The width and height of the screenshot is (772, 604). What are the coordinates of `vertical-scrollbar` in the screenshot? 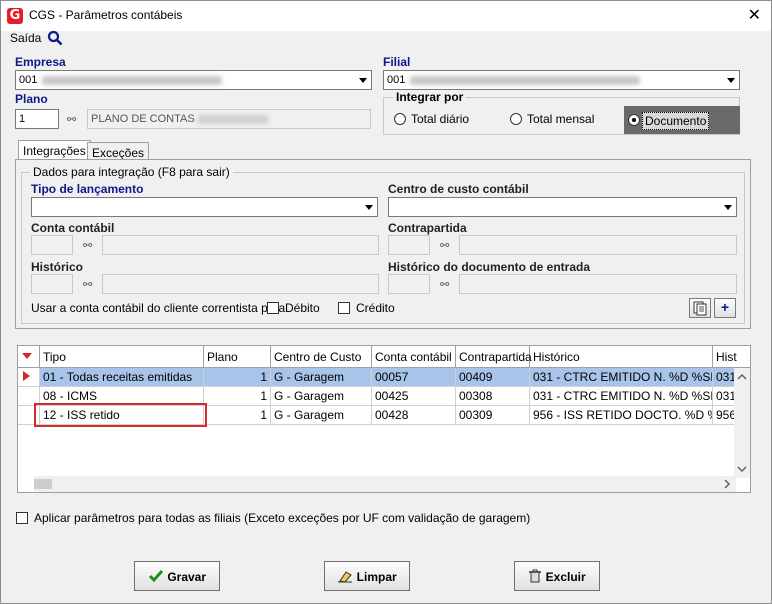 It's located at (742, 423).